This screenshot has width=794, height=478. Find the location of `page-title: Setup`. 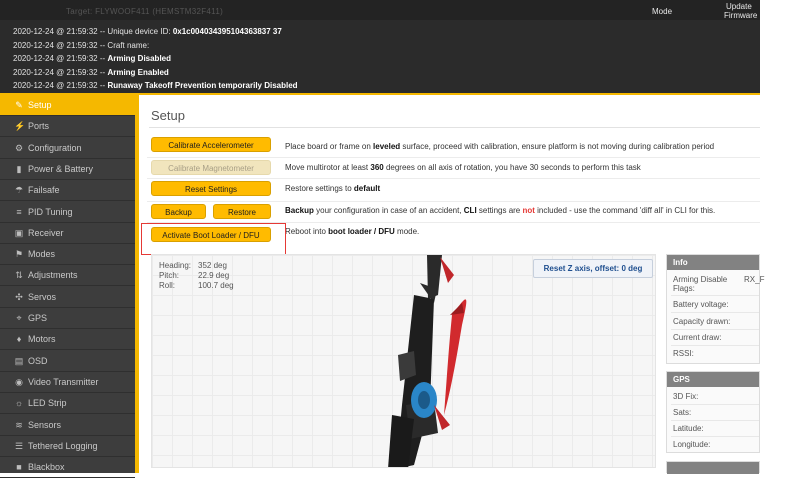

page-title: Setup is located at coordinates (168, 115).